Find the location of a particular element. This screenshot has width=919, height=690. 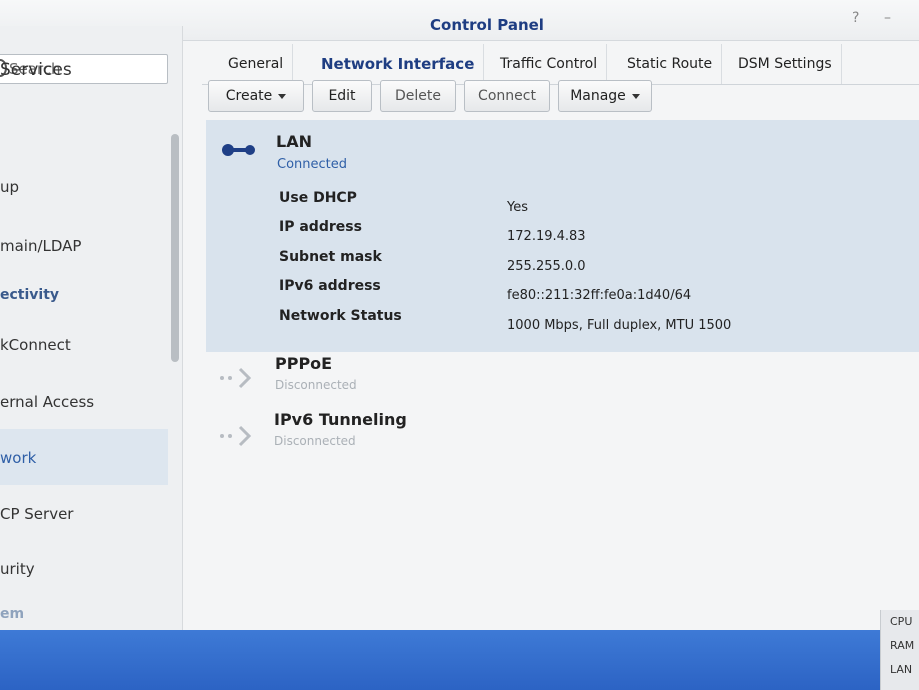

sidebar-category-system: em is located at coordinates (12, 614).